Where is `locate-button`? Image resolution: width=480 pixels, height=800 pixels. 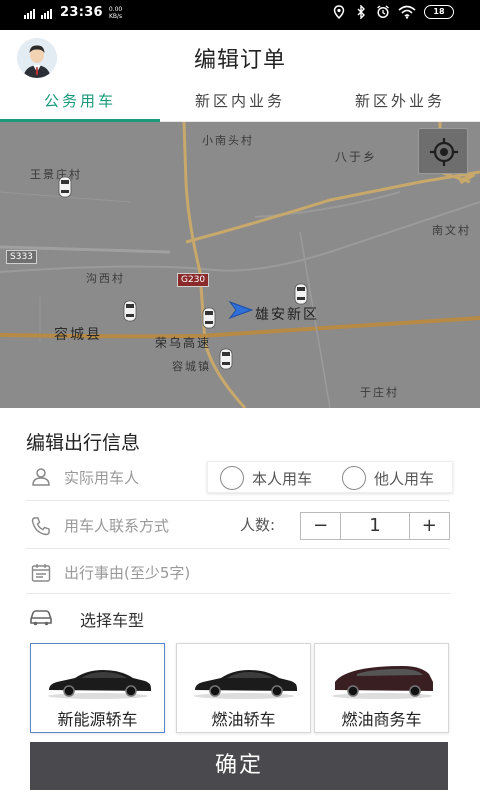 locate-button is located at coordinates (443, 151).